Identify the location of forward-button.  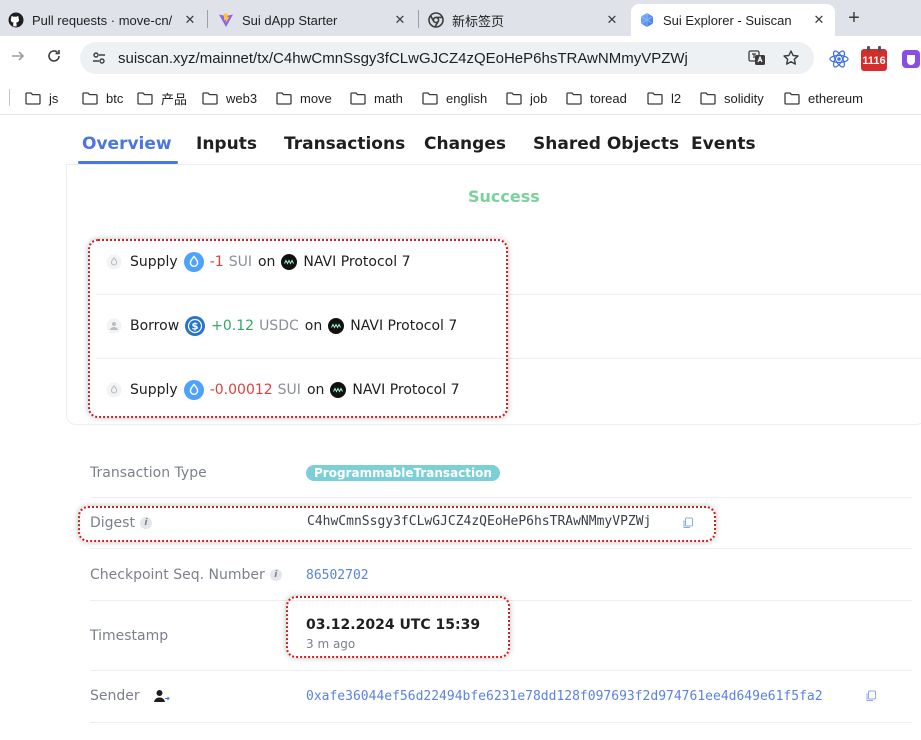
(18, 58).